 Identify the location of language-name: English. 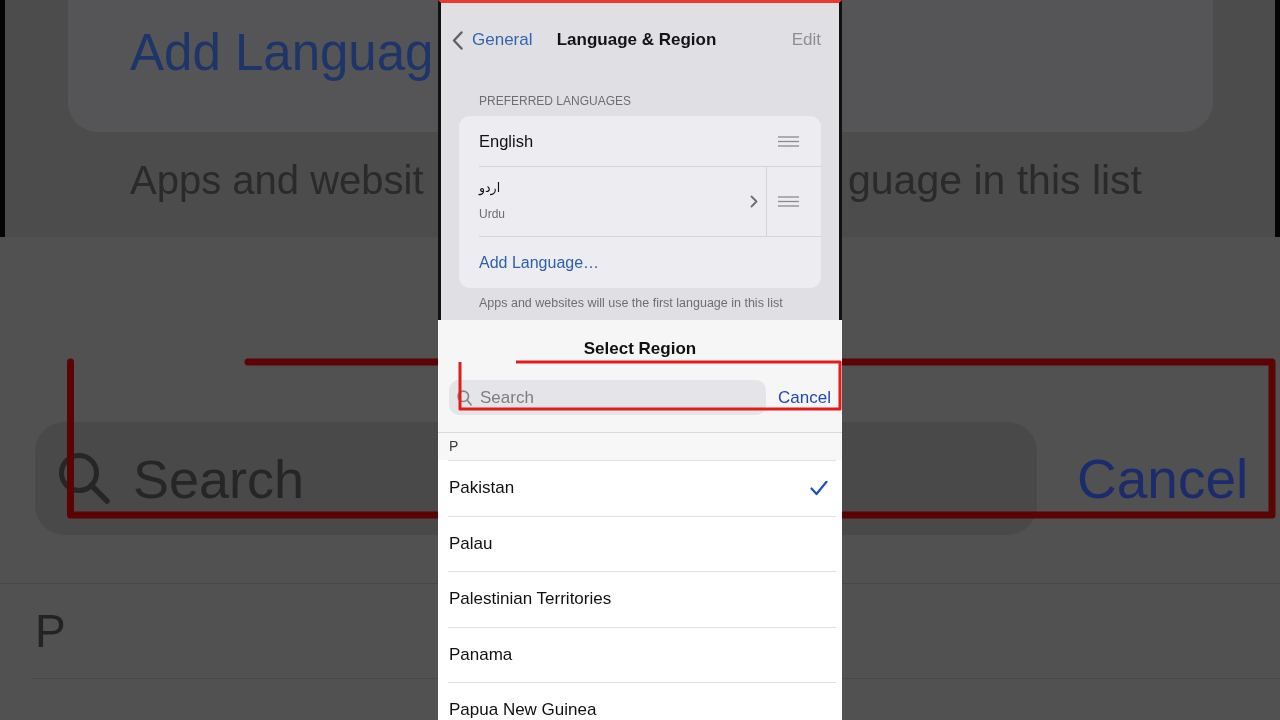
(506, 141).